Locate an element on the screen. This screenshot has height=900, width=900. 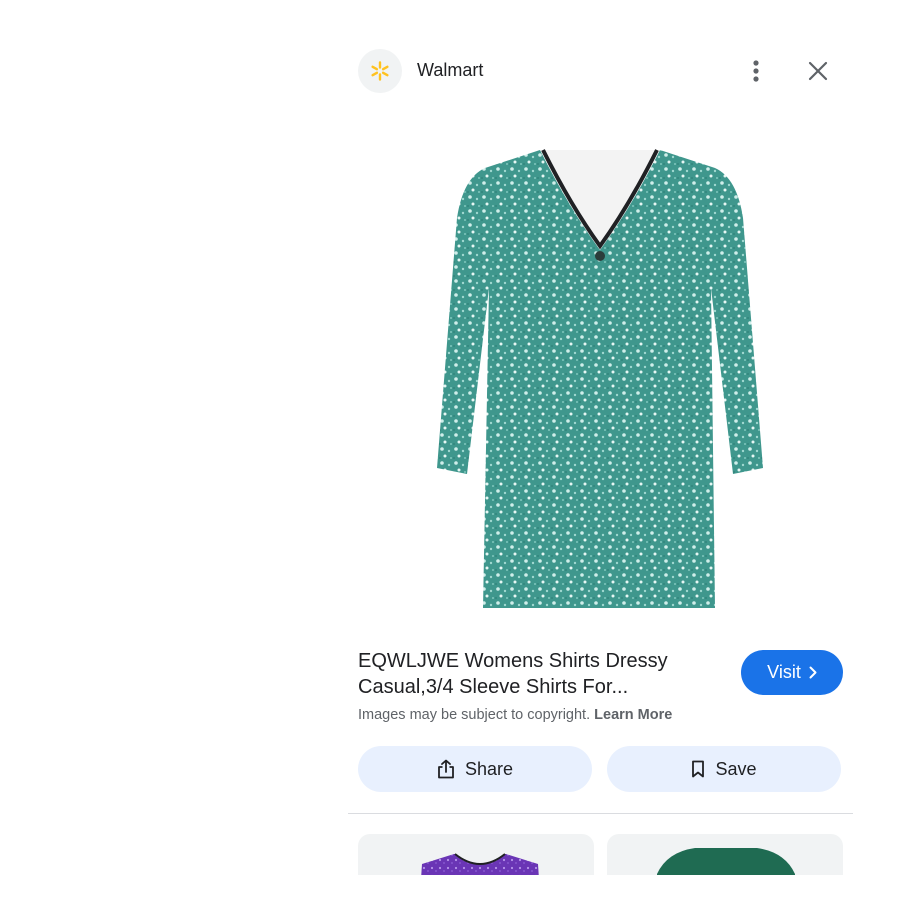
source-logo is located at coordinates (380, 71).